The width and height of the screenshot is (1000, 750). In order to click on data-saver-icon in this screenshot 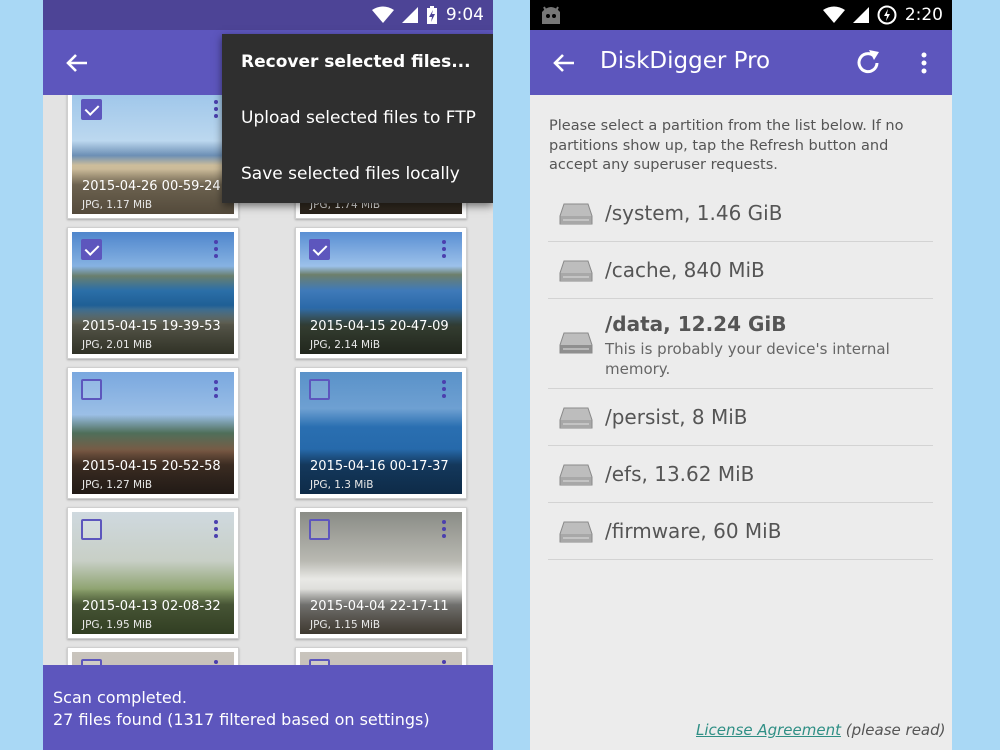, I will do `click(887, 15)`.